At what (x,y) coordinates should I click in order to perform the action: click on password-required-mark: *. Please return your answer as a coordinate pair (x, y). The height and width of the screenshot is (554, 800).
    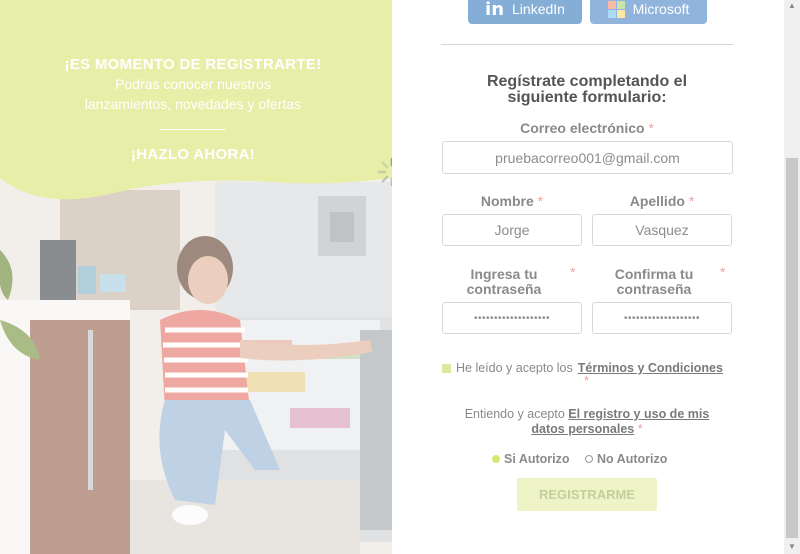
    Looking at the image, I should click on (573, 272).